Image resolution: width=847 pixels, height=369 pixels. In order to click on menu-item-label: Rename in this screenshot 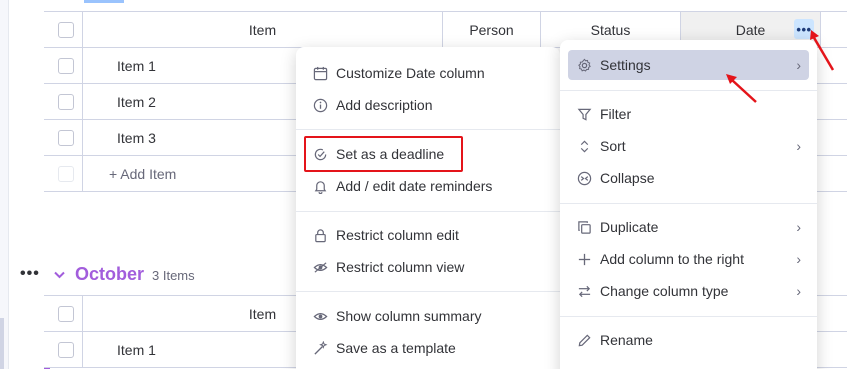, I will do `click(626, 340)`.